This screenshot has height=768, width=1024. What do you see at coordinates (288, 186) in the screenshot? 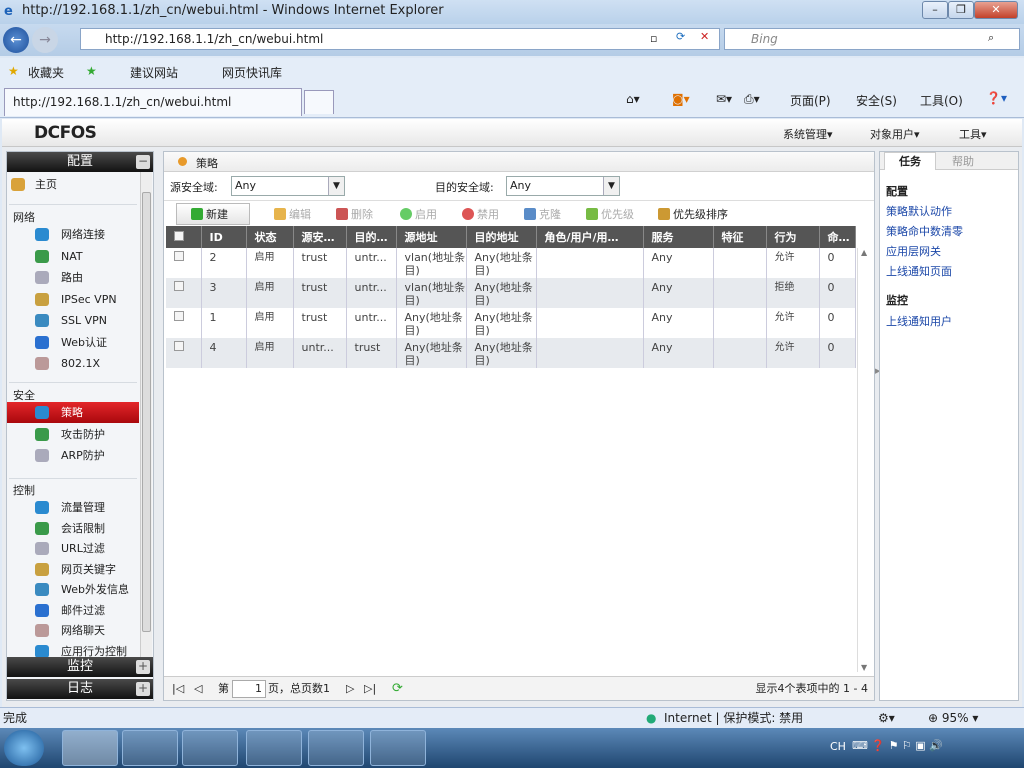
I see `src-zone-select: Any ▼` at bounding box center [288, 186].